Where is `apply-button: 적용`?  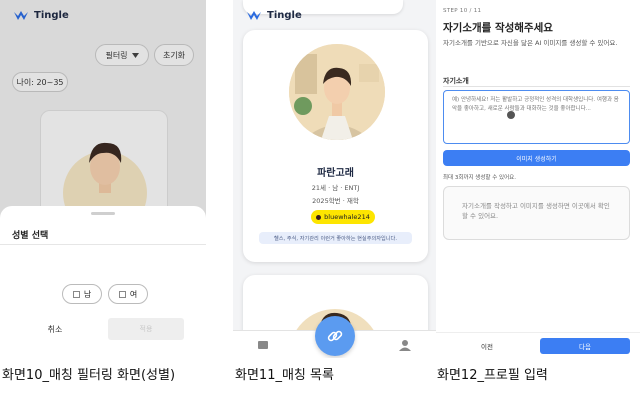 apply-button: 적용 is located at coordinates (146, 329).